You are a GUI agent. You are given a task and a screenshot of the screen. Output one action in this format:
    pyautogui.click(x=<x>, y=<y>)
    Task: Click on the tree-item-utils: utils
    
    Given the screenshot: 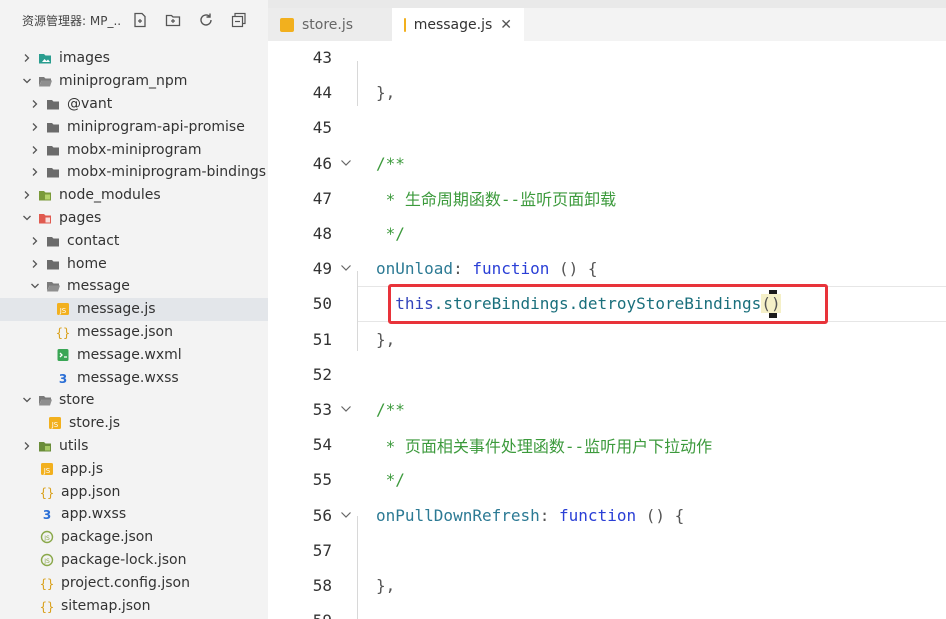 What is the action you would take?
    pyautogui.click(x=134, y=446)
    